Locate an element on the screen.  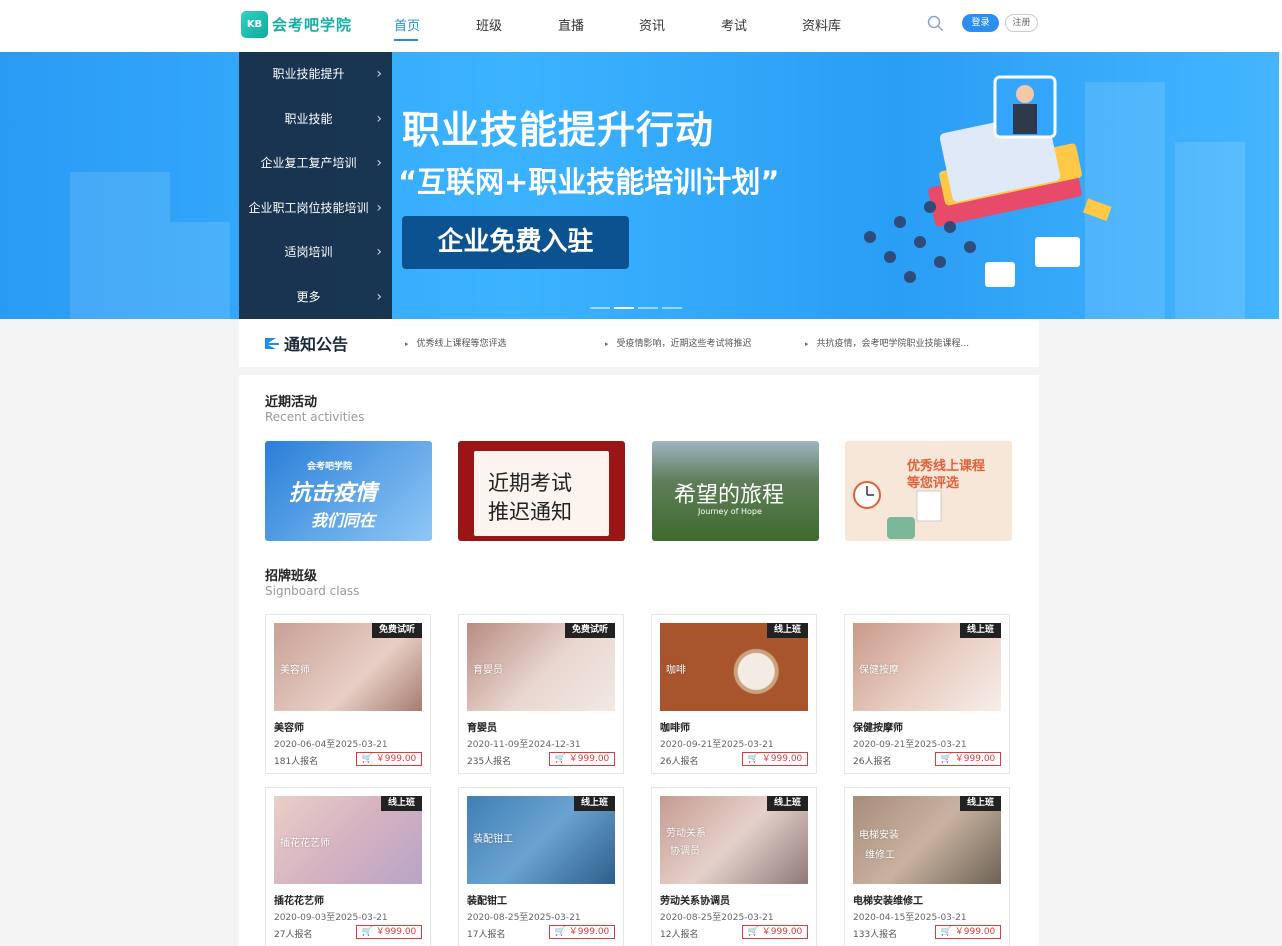
activity-card-journey-of-hope: 希望的旅程 Journey of Hope is located at coordinates (735, 491).